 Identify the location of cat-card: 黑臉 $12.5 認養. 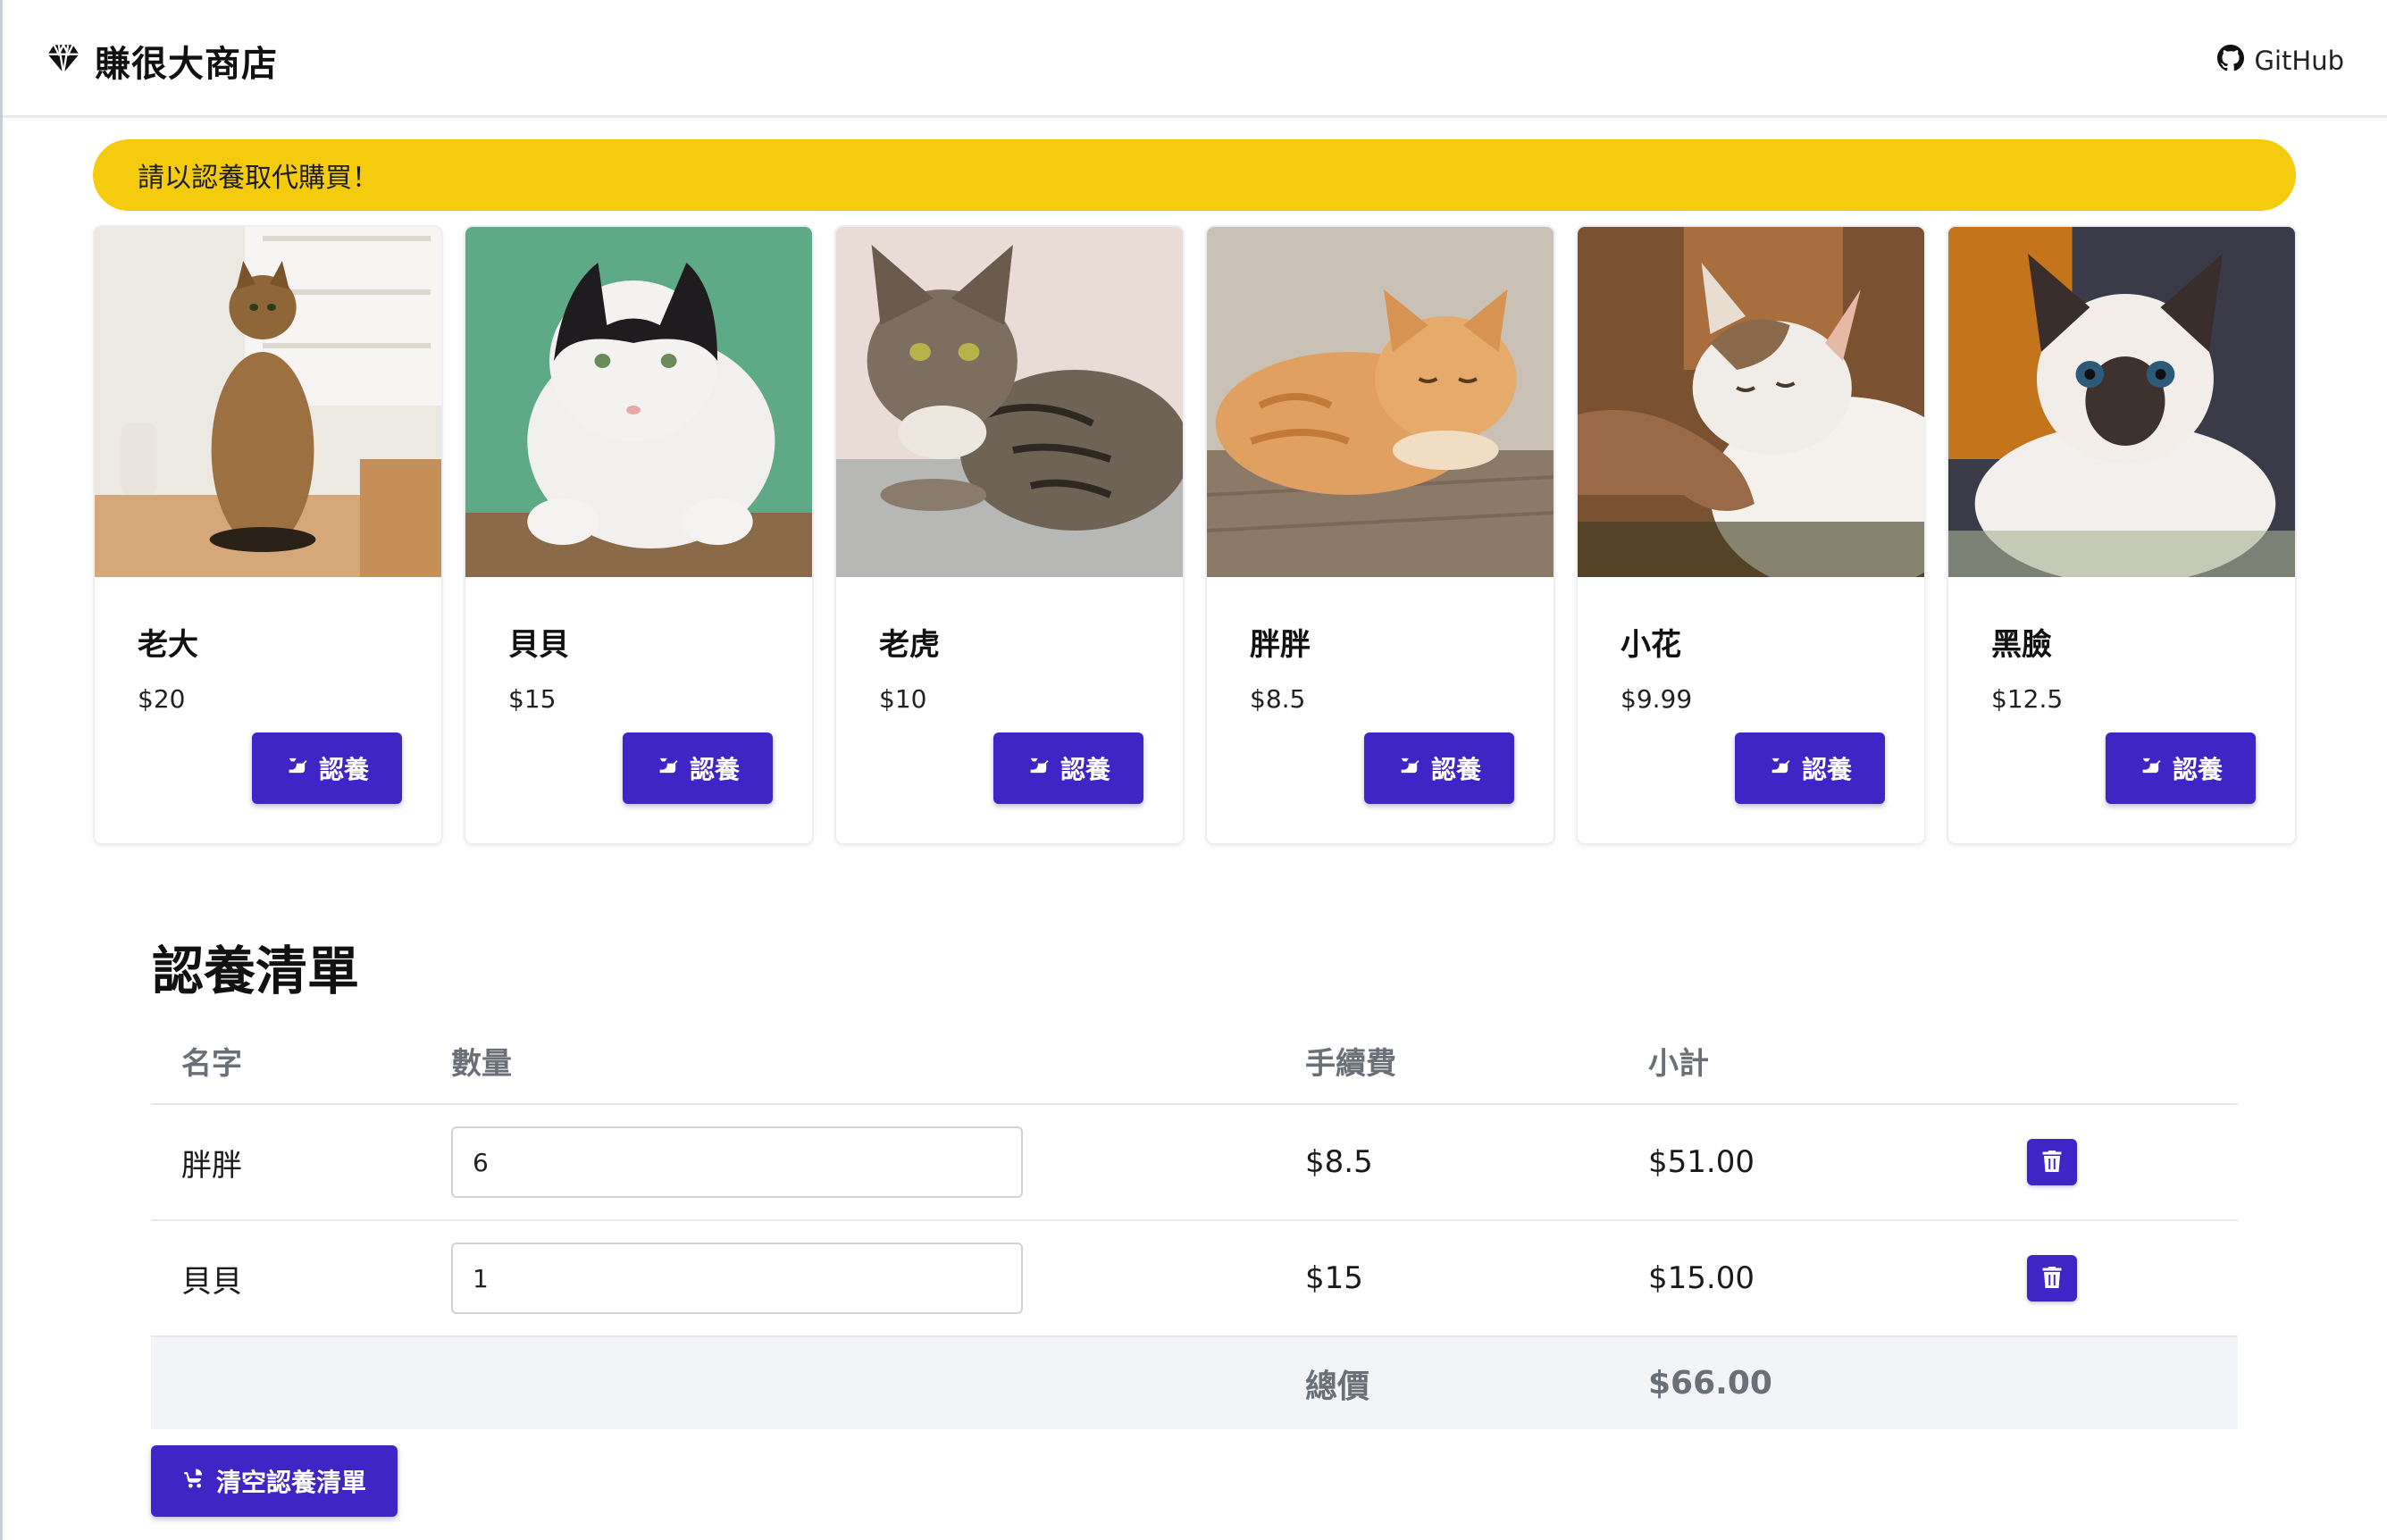
(2122, 535).